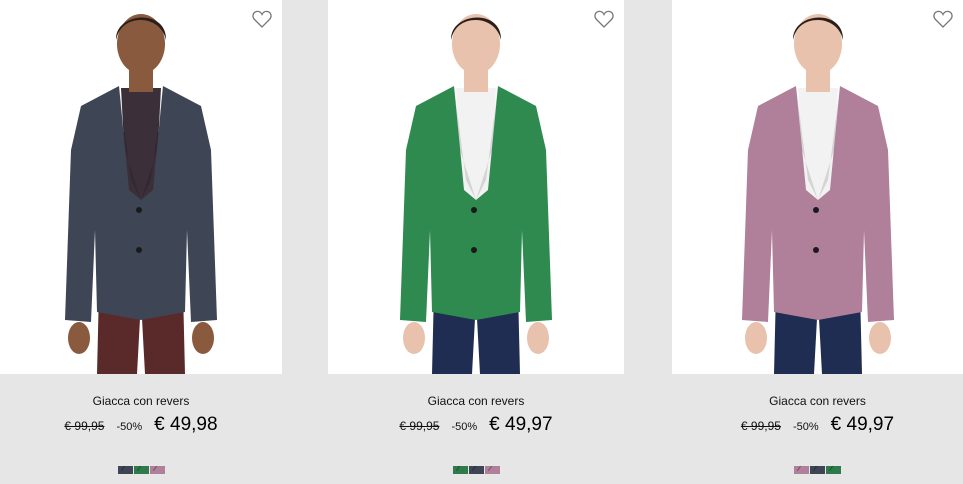 This screenshot has width=963, height=484. I want to click on product-info: Giacca con revers € 99,95 -50% € 49,98, so click(141, 429).